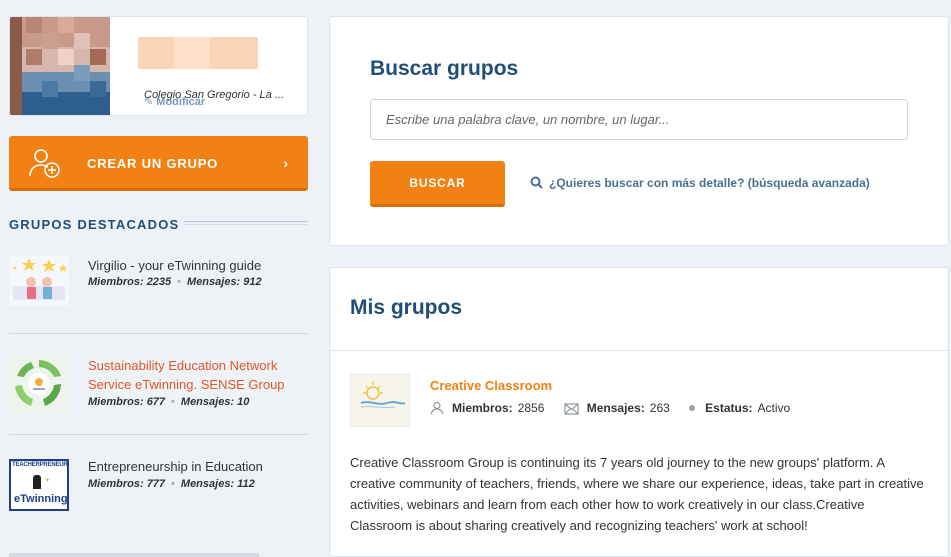 The height and width of the screenshot is (557, 951). Describe the element at coordinates (444, 68) in the screenshot. I see `search-title: Buscar grupos` at that location.